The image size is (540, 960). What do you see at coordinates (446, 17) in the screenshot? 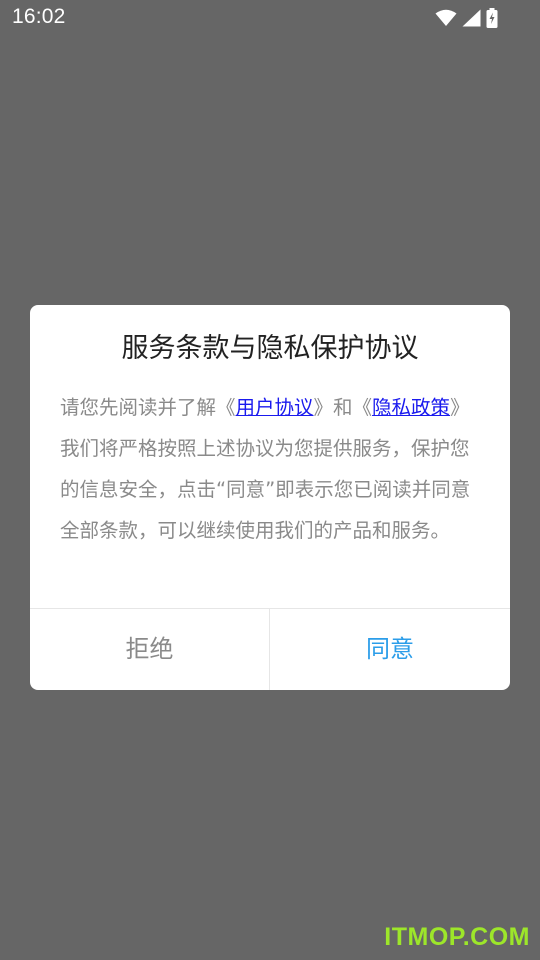
I see `wifi-icon` at bounding box center [446, 17].